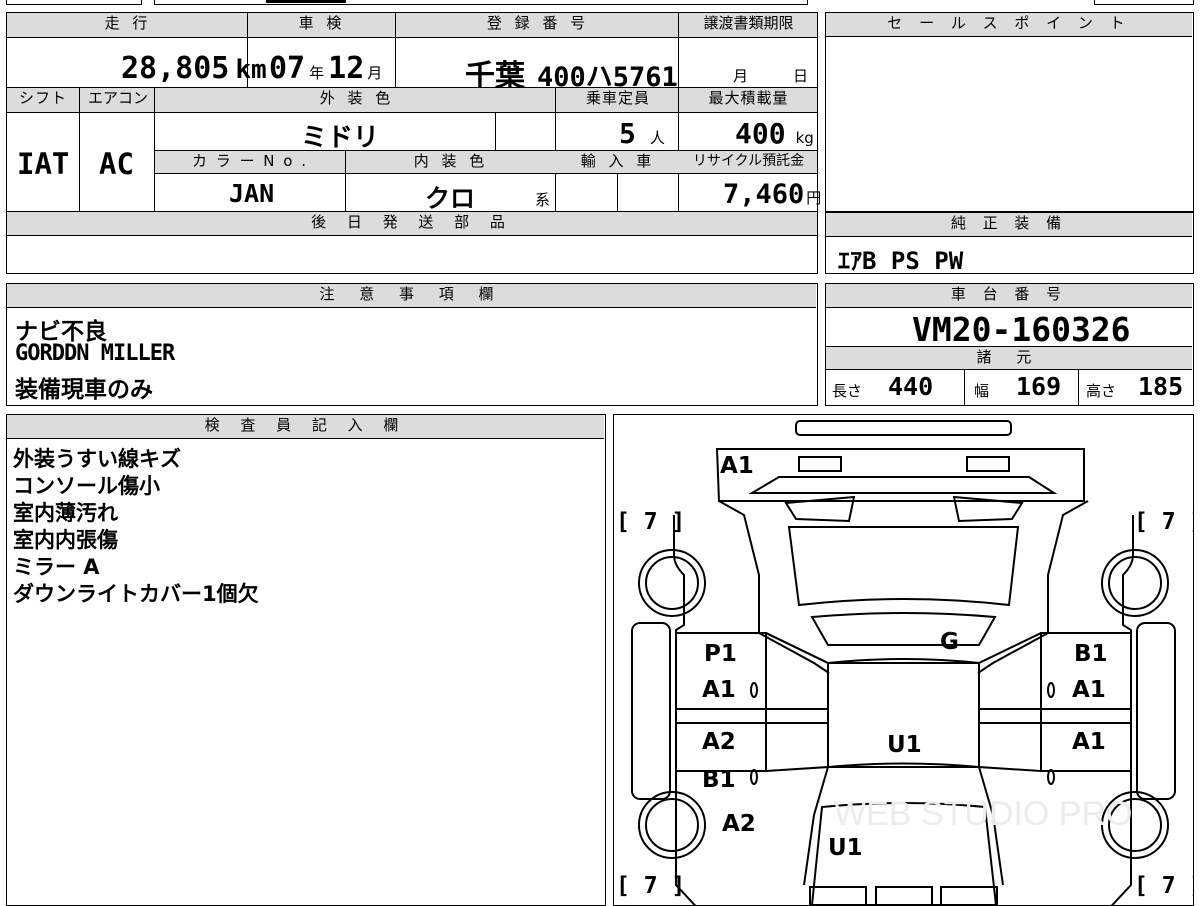 The width and height of the screenshot is (1200, 906). I want to click on shift-header: シフト, so click(43, 100).